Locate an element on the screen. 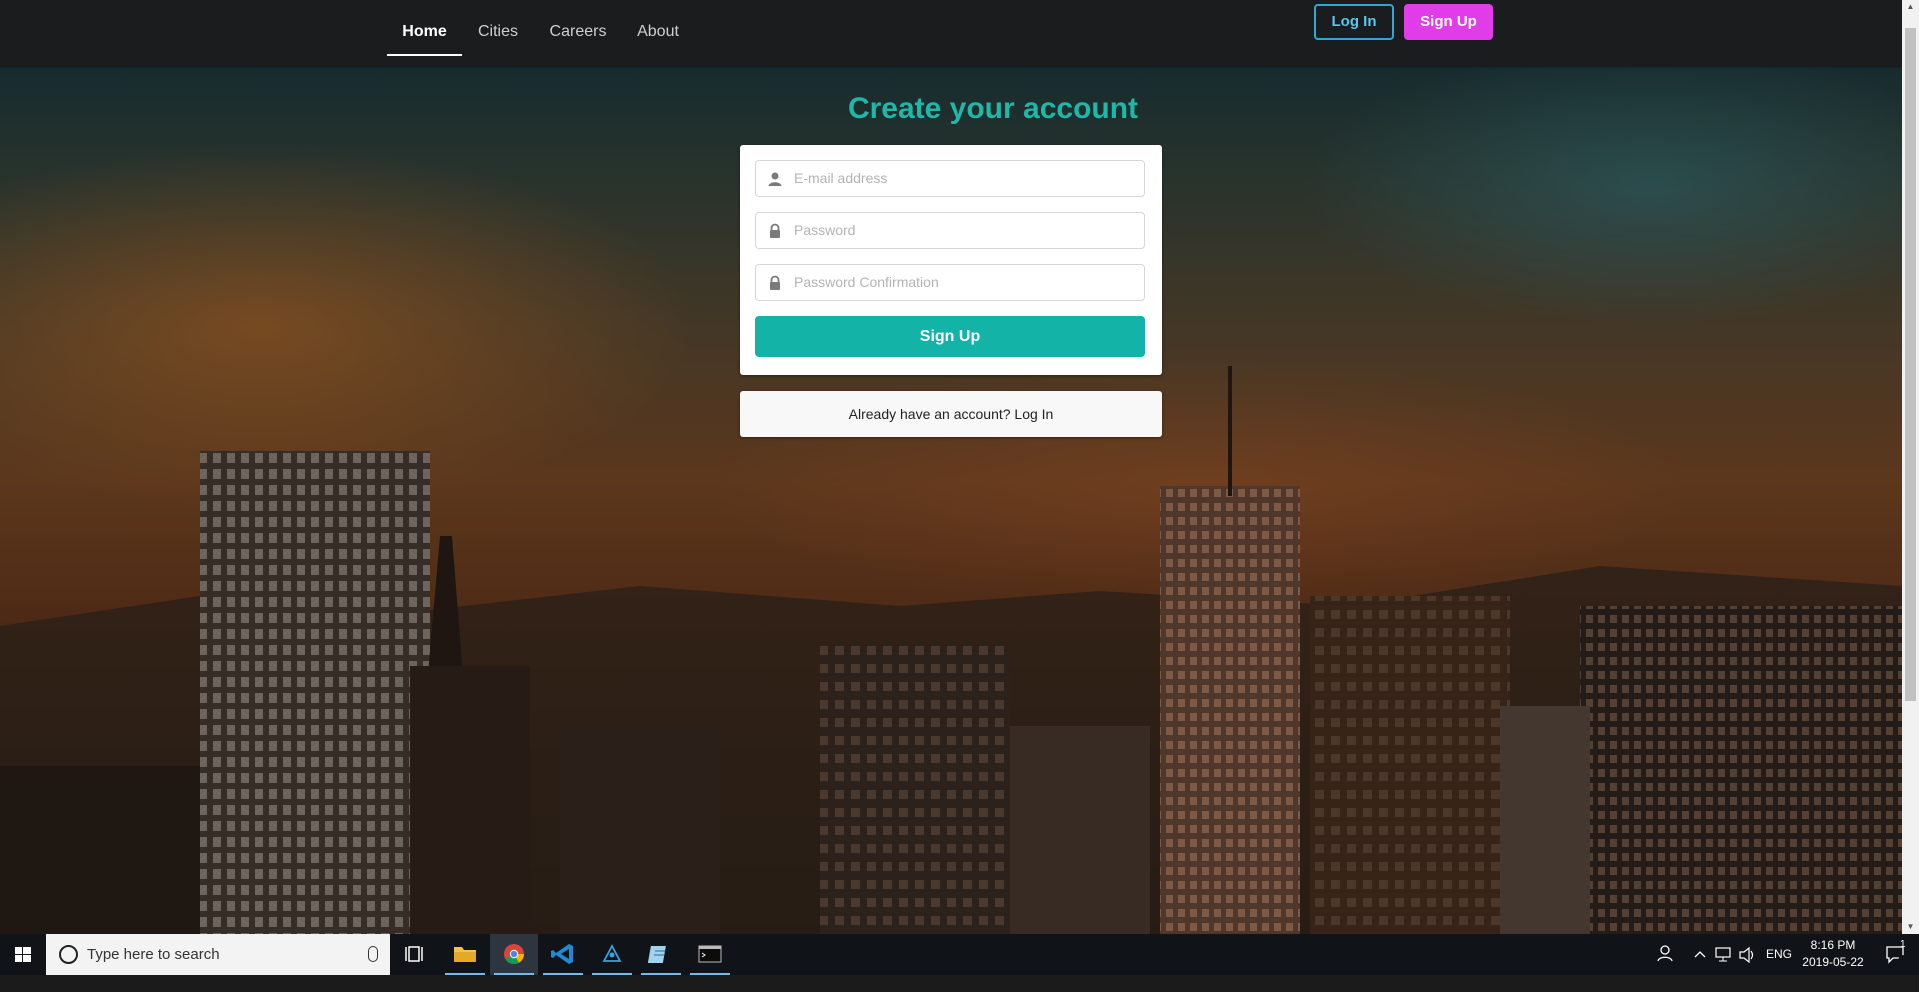  people-icon is located at coordinates (1666, 954).